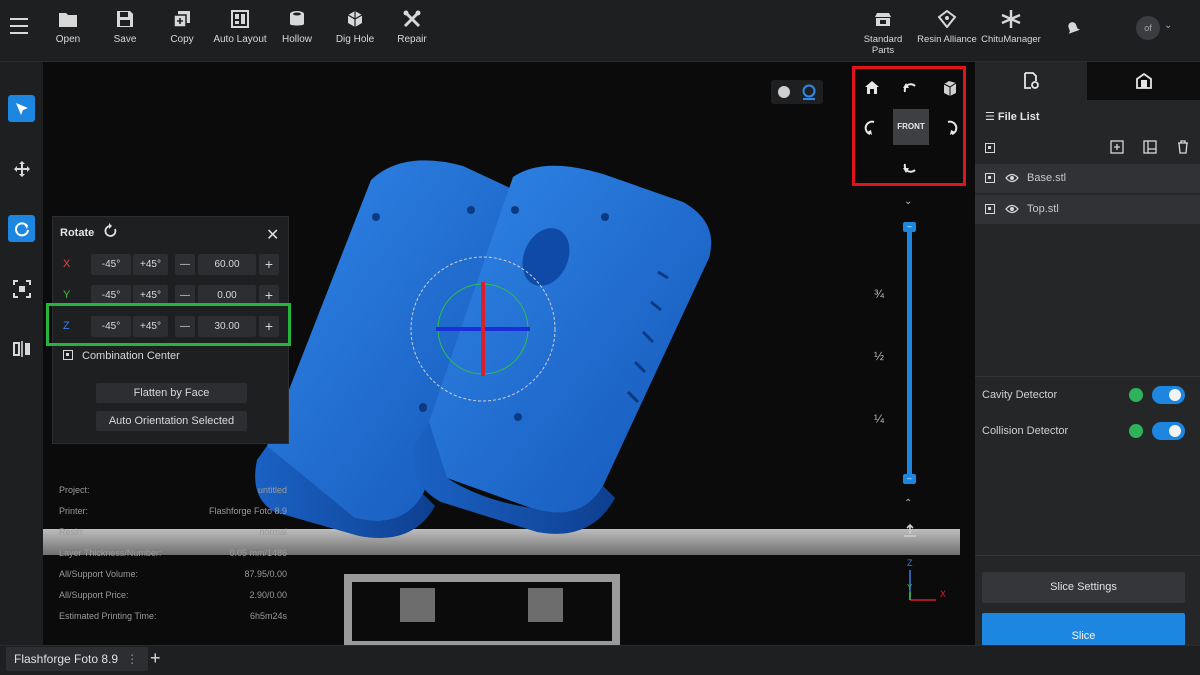 Image resolution: width=1200 pixels, height=675 pixels. I want to click on rotate-x-increment: +, so click(269, 264).